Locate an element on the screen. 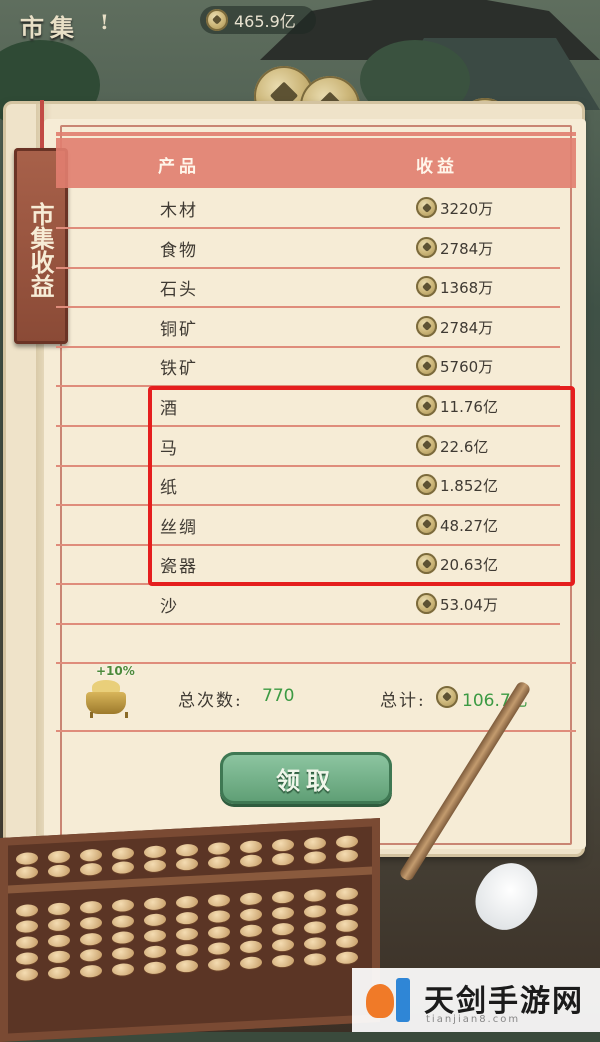 Image resolution: width=600 pixels, height=1042 pixels. product-name: 食物 is located at coordinates (179, 250).